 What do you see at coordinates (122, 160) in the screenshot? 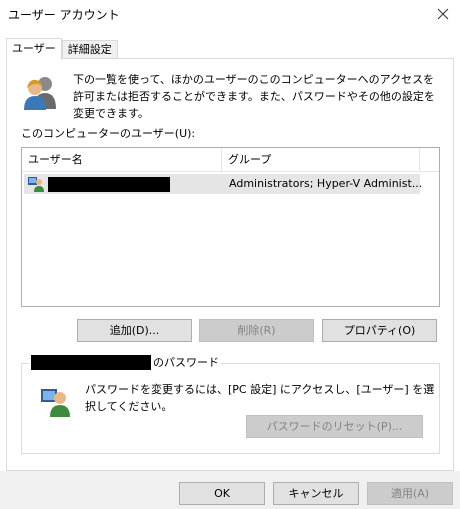
I see `column-header-username: ユーザー名` at bounding box center [122, 160].